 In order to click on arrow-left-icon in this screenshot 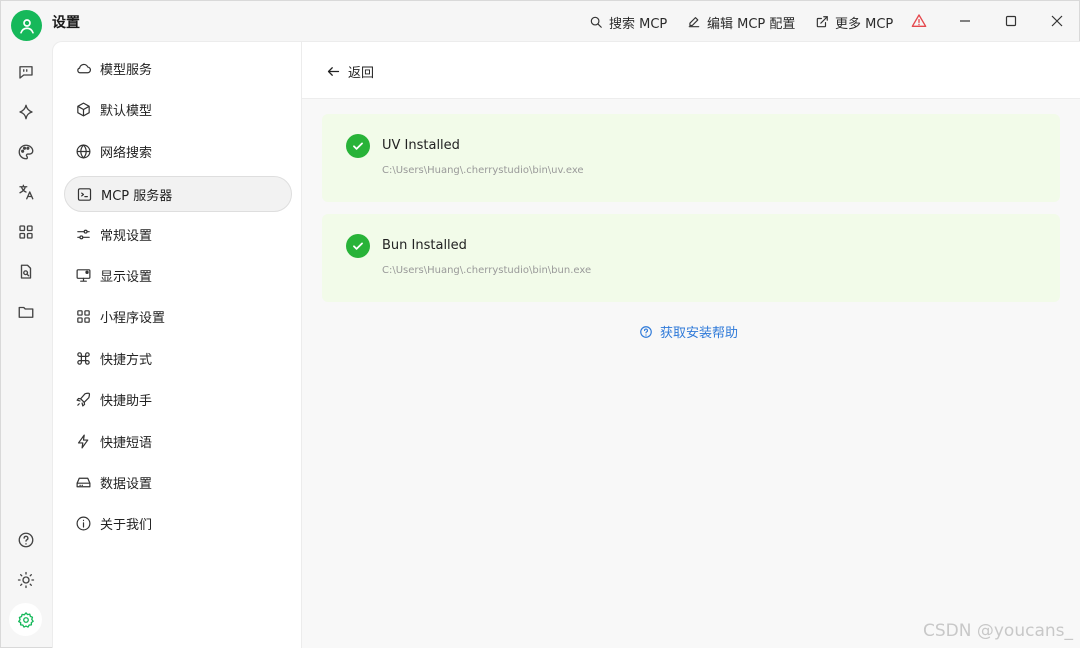, I will do `click(333, 71)`.